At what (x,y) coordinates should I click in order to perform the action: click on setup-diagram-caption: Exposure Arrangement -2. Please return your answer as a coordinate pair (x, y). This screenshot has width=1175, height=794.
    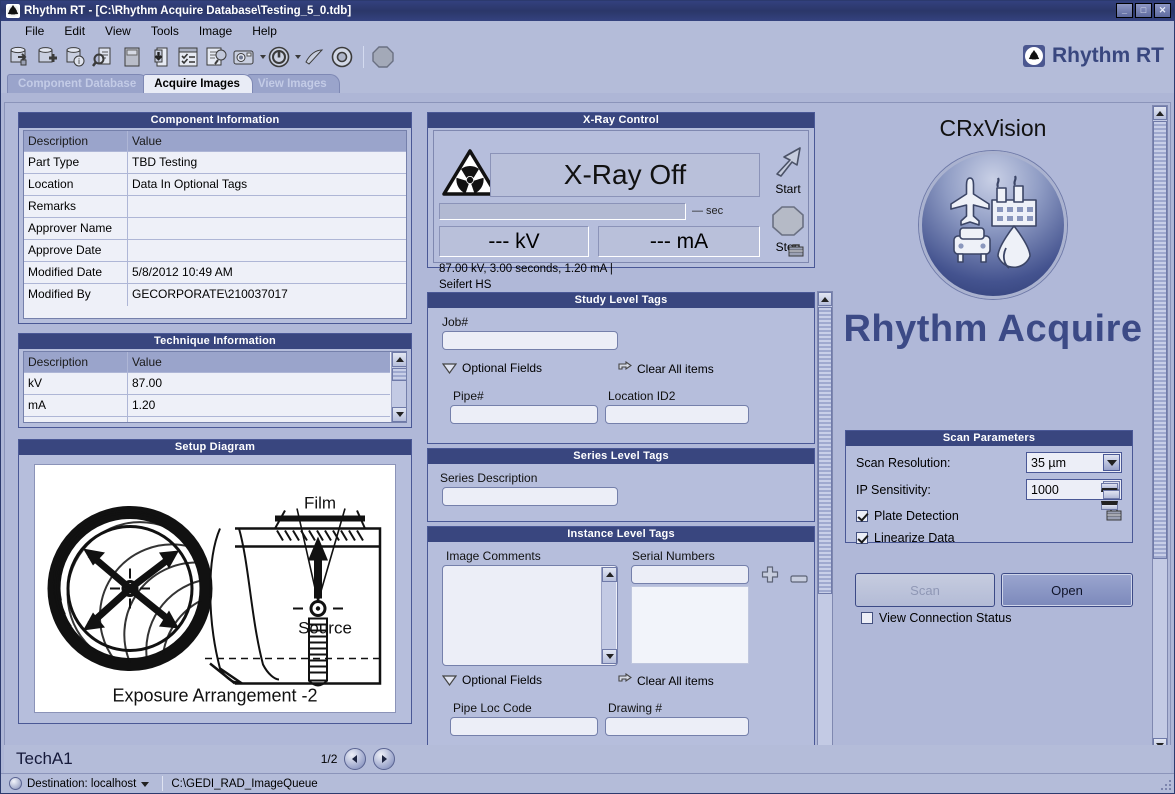
    Looking at the image, I should click on (214, 696).